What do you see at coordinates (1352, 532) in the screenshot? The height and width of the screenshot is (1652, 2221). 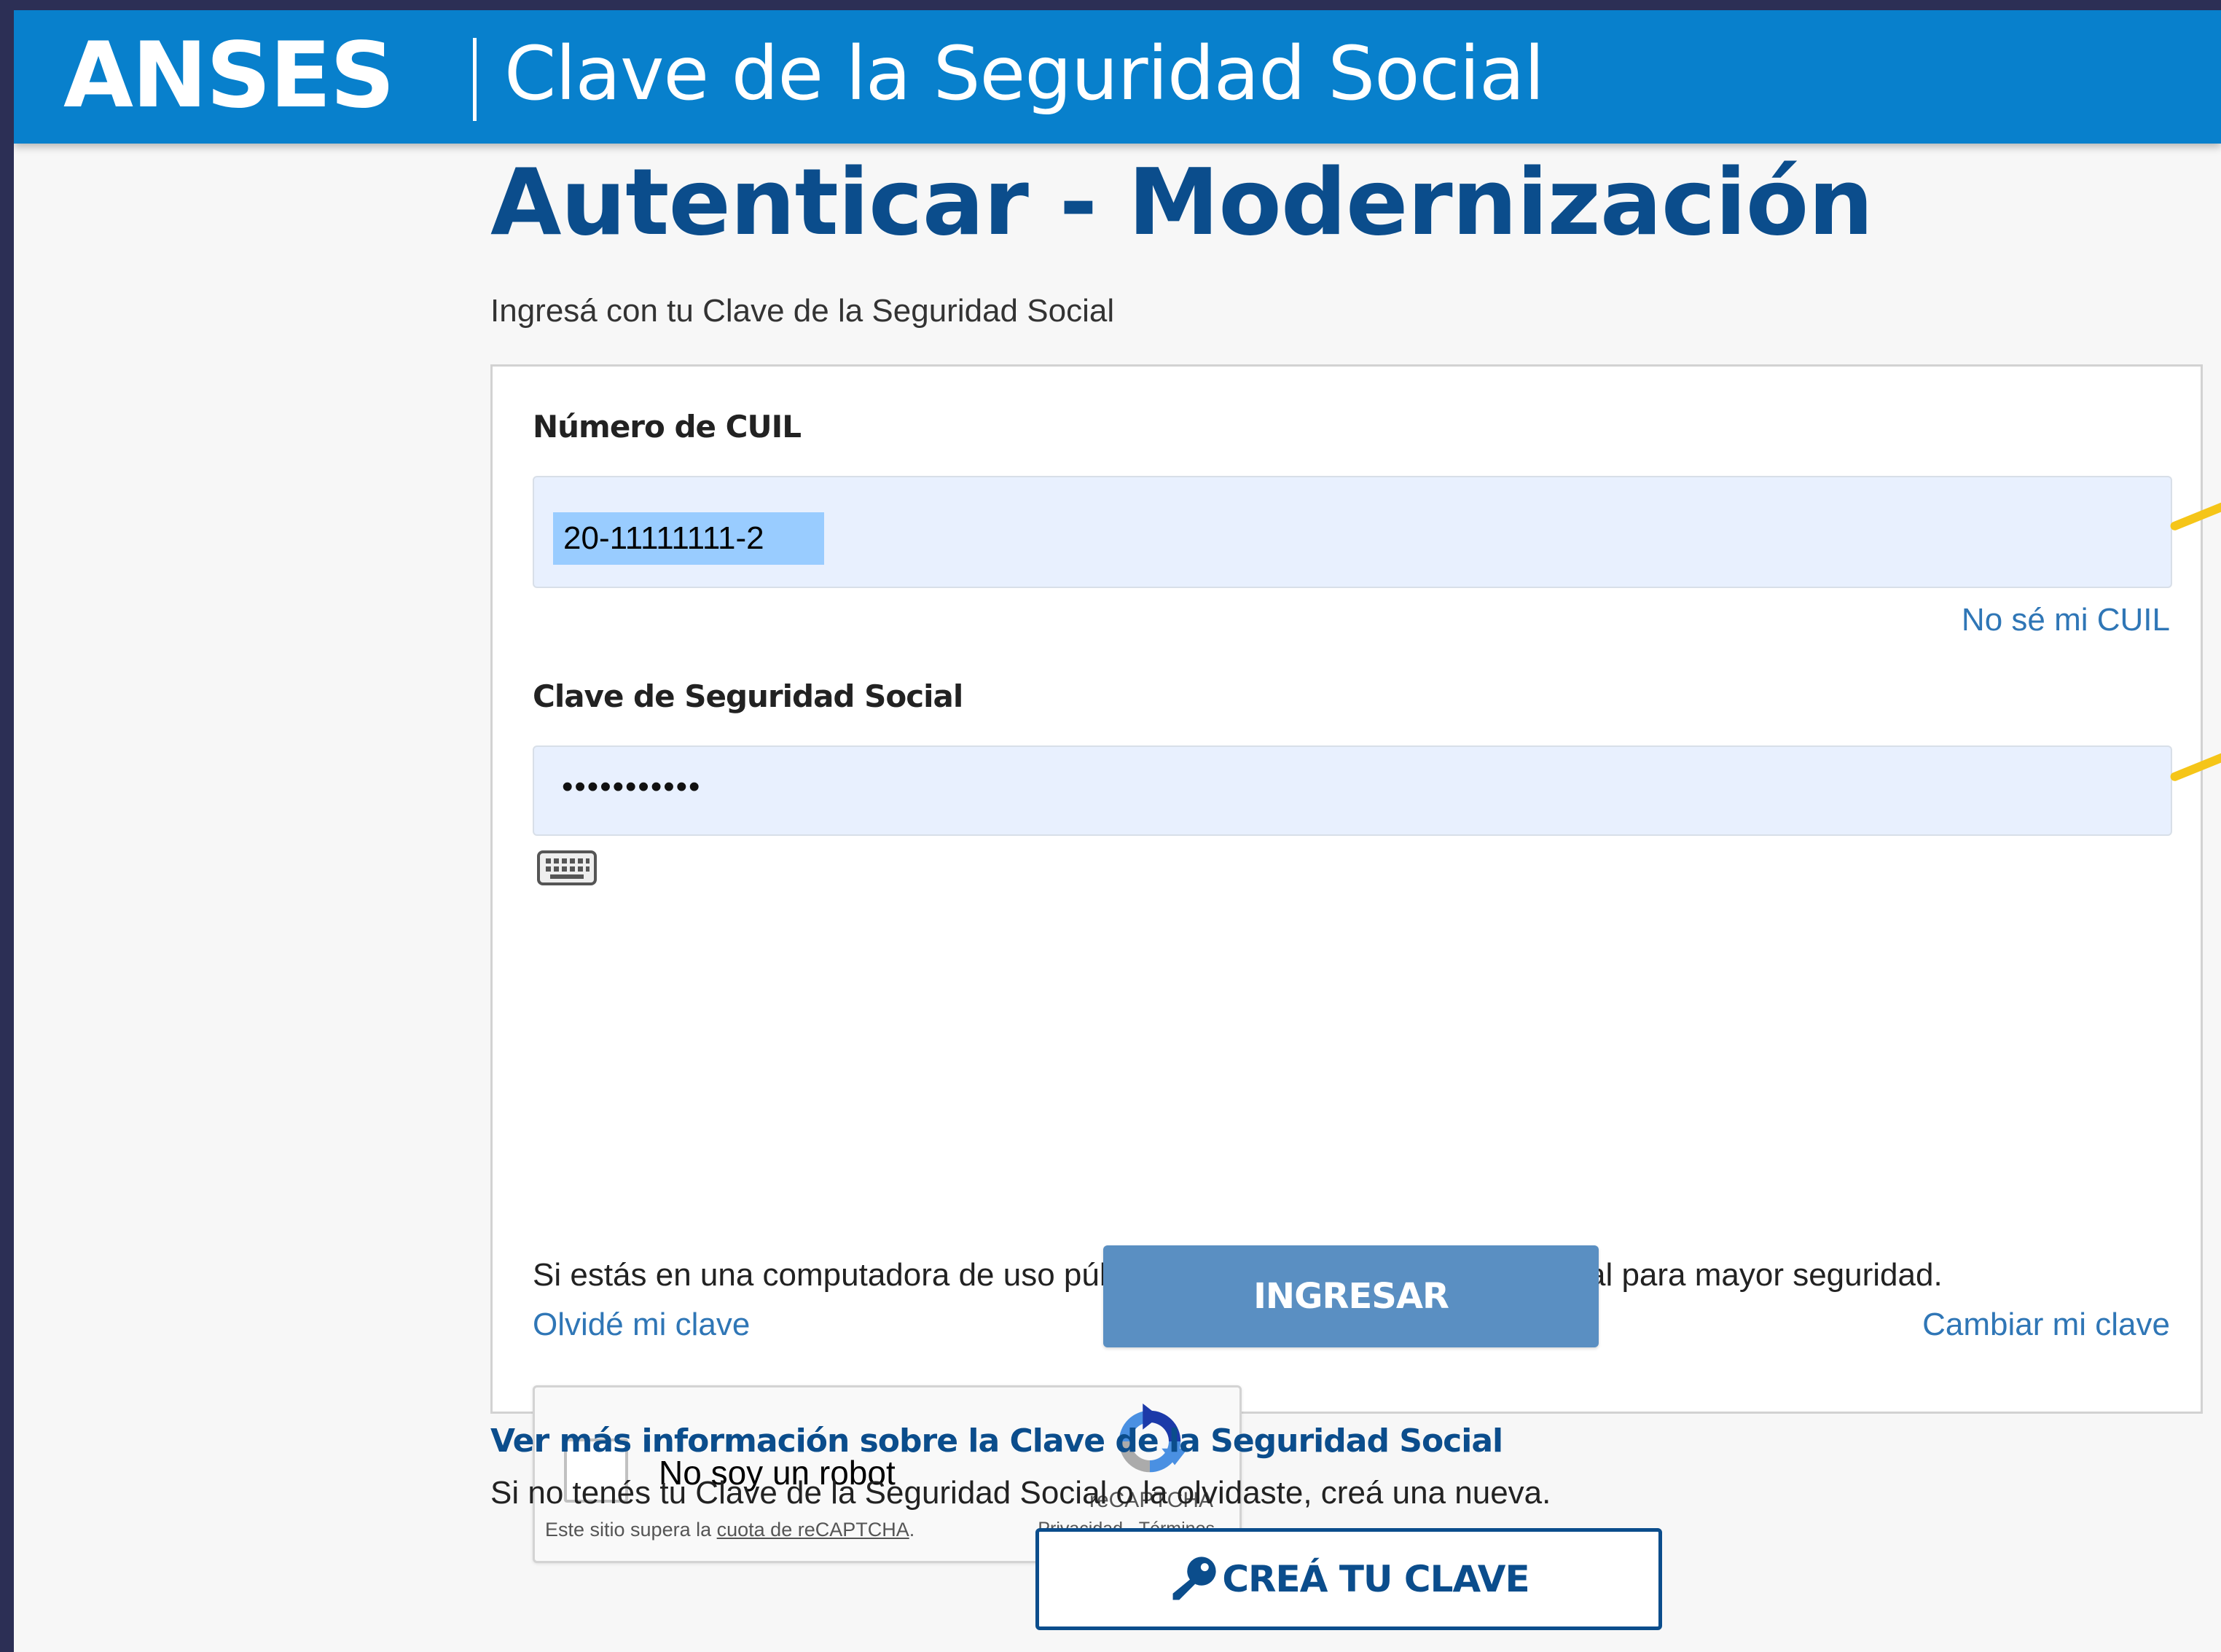 I see `cuil-input: 20-11111111-2` at bounding box center [1352, 532].